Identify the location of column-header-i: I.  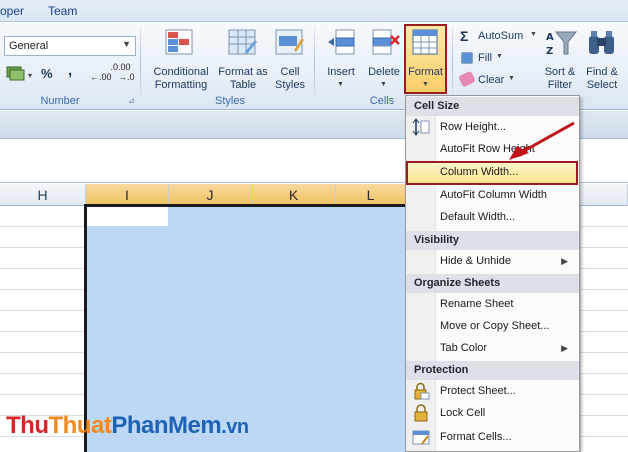
(127, 195).